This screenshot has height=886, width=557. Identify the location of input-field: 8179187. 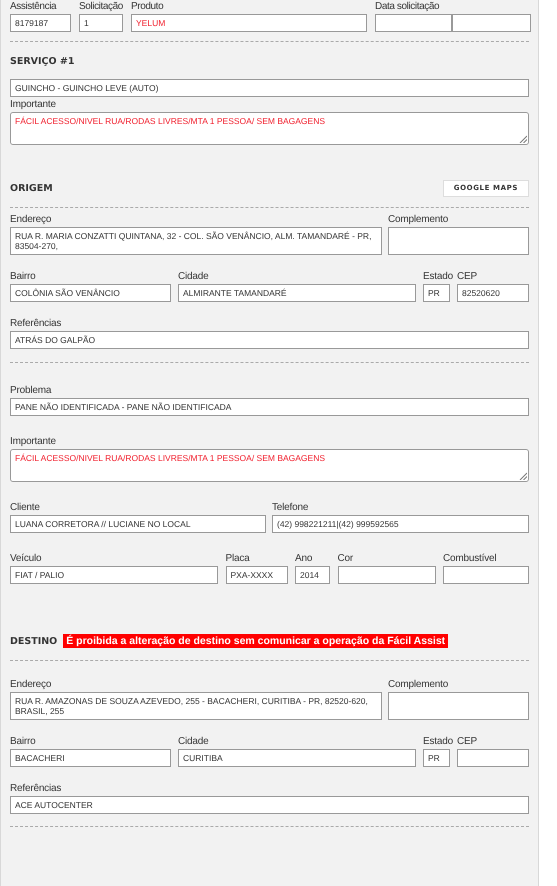
(40, 23).